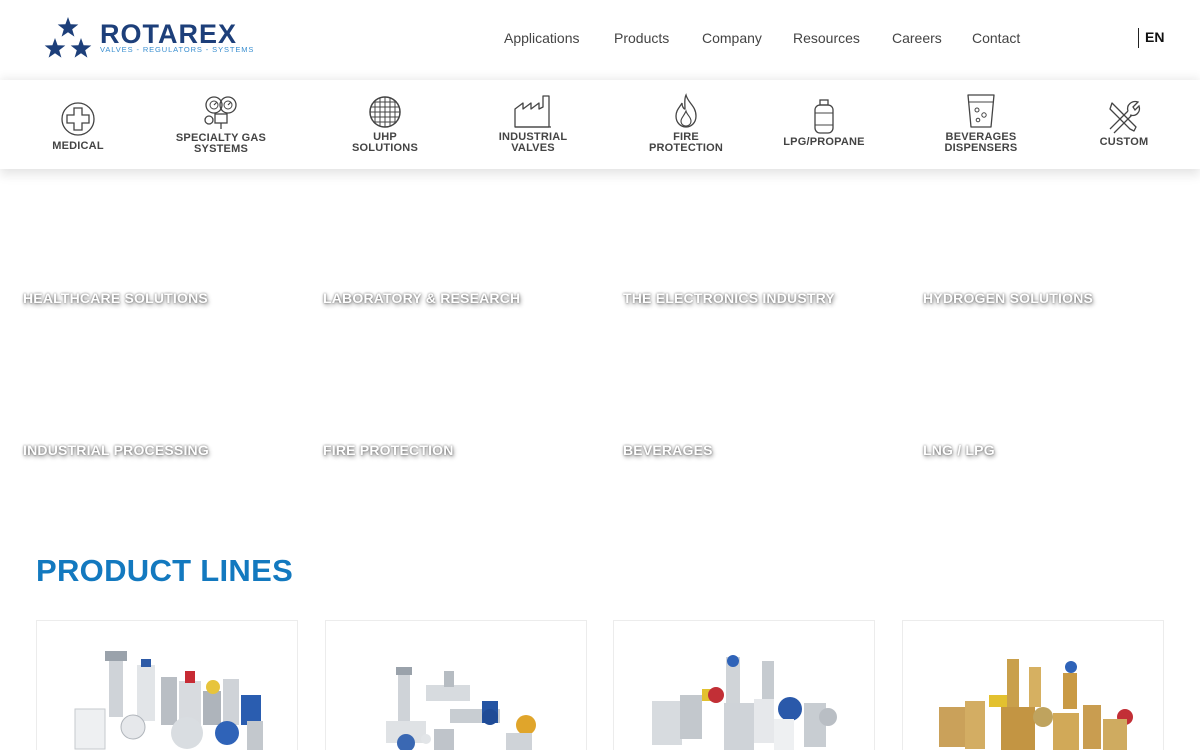 The width and height of the screenshot is (1200, 750). What do you see at coordinates (917, 38) in the screenshot?
I see `nav-careers: Careers` at bounding box center [917, 38].